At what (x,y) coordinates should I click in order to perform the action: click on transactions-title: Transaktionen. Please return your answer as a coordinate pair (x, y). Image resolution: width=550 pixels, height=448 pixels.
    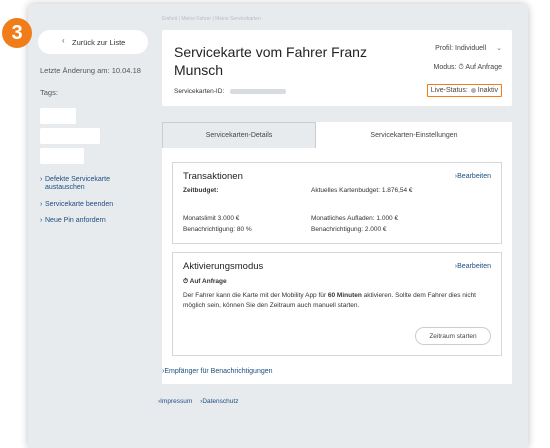
    Looking at the image, I should click on (213, 176).